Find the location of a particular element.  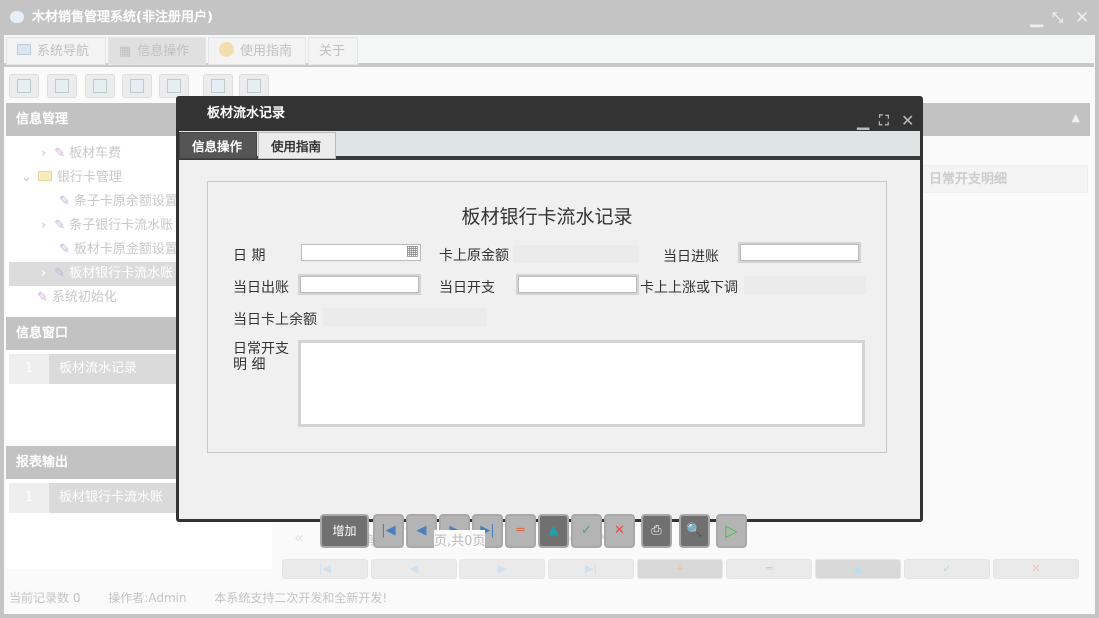

grid-icon: ▦ is located at coordinates (125, 51).